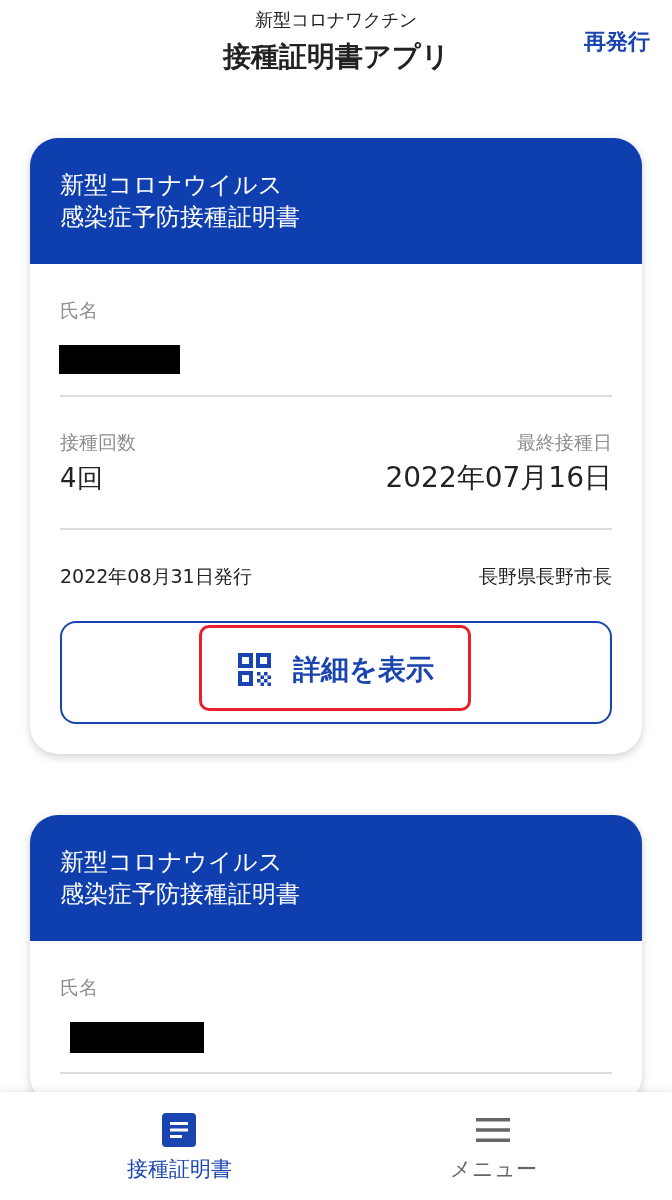  Describe the element at coordinates (254, 669) in the screenshot. I see `qr-code-icon` at that location.